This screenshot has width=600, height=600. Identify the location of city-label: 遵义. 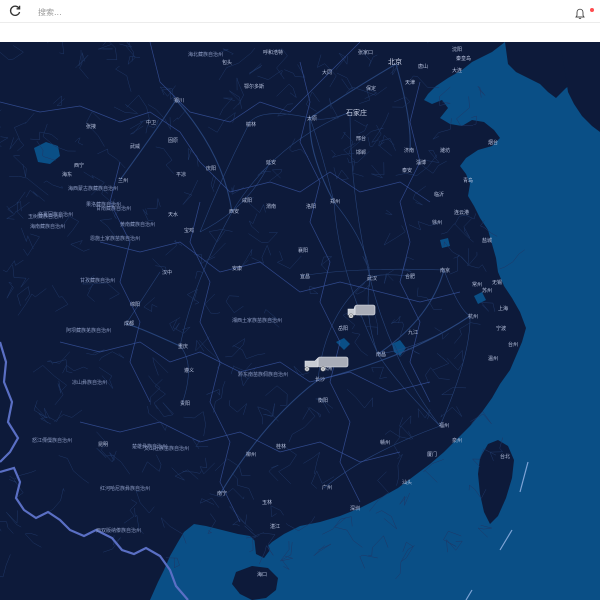
(189, 371).